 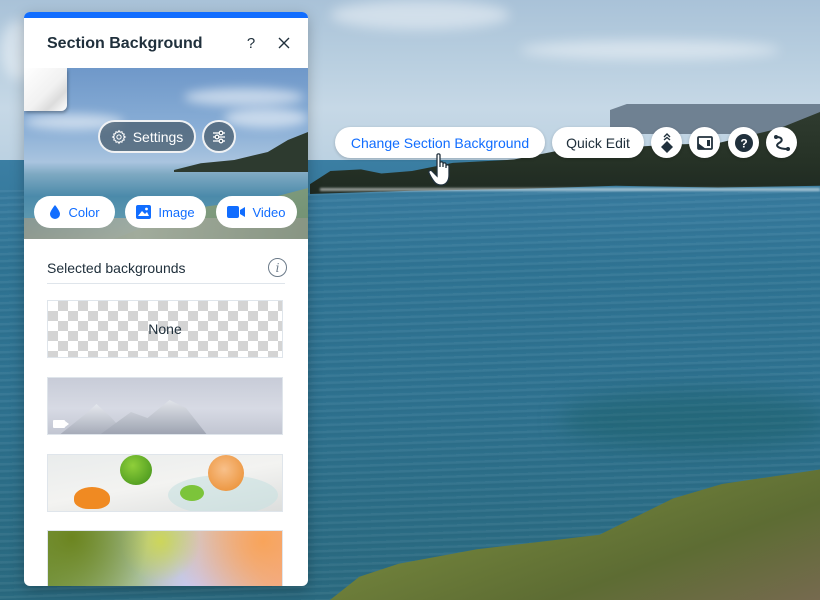 What do you see at coordinates (153, 417) in the screenshot?
I see `mountain-shape` at bounding box center [153, 417].